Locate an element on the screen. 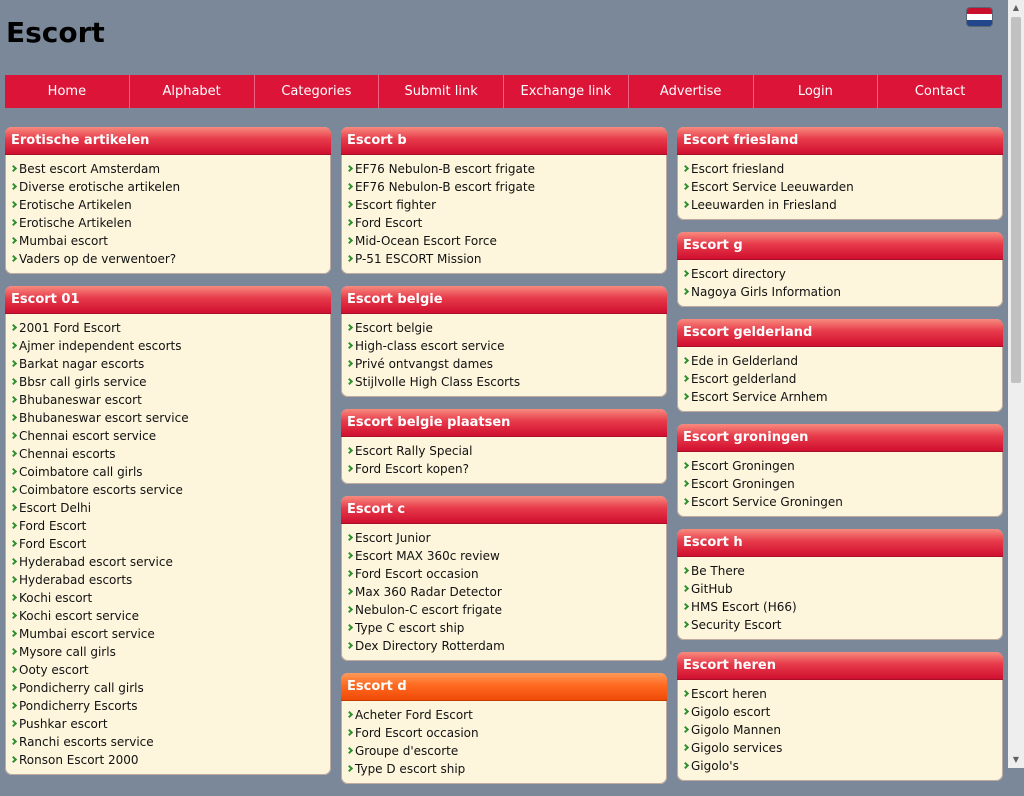  category-link: Bhubaneswar escort service is located at coordinates (168, 418).